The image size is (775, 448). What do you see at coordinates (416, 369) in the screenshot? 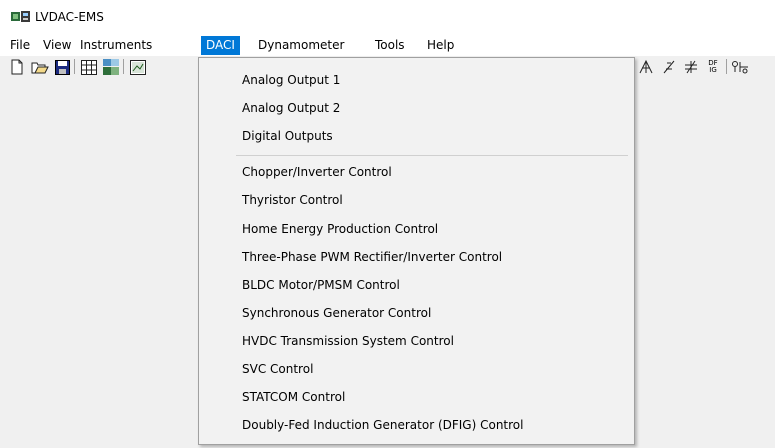
I see `menu-item-svc-control: SVC Control` at bounding box center [416, 369].